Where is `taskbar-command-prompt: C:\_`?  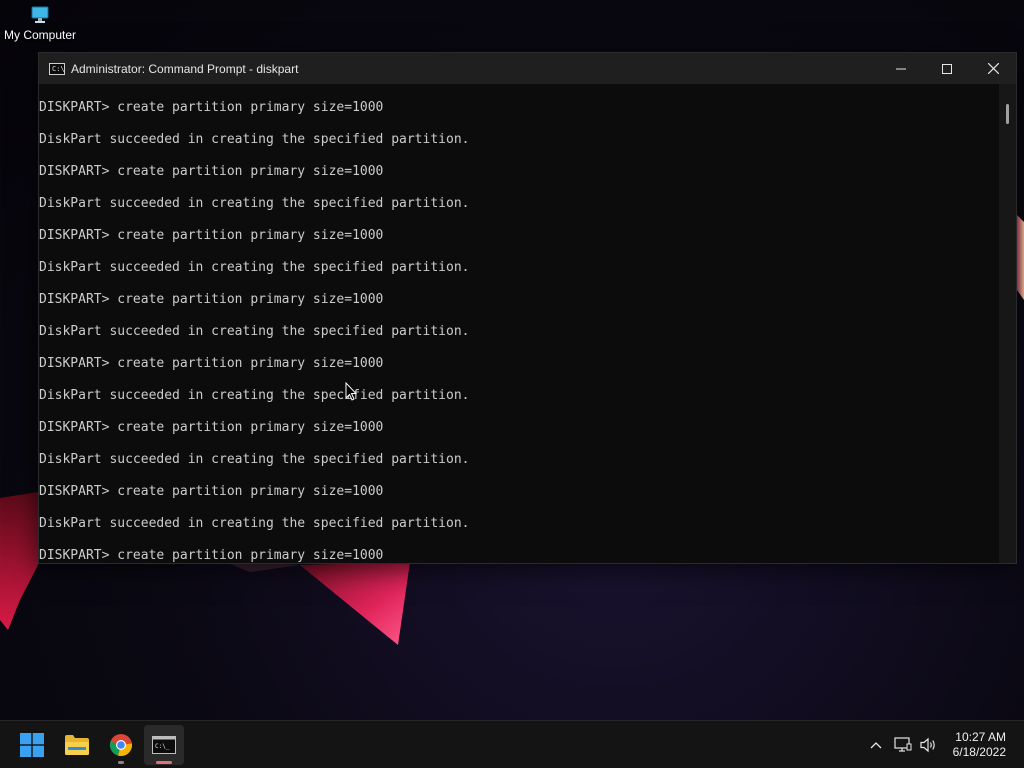
taskbar-command-prompt: C:\_ is located at coordinates (164, 745).